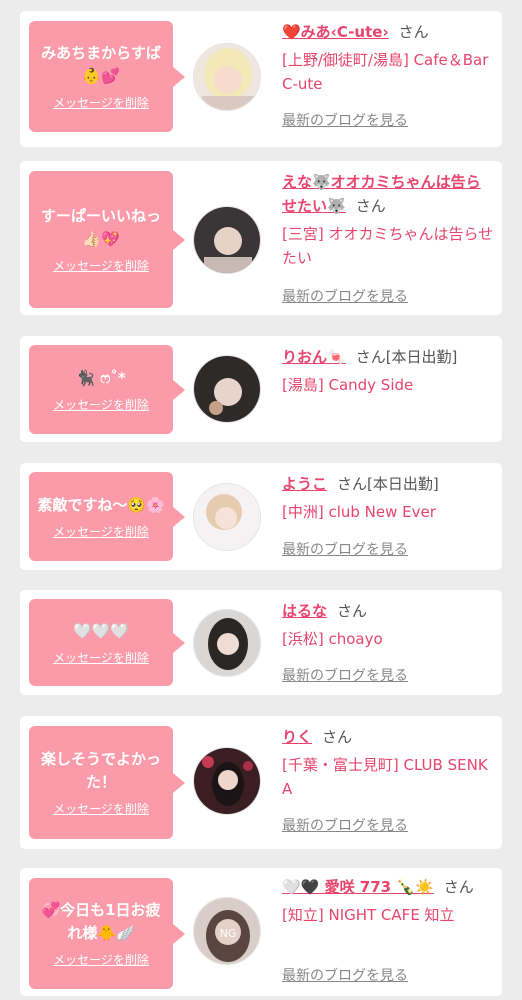 This screenshot has height=1000, width=522. Describe the element at coordinates (107, 516) in the screenshot. I see `message-bubble: 素敵ですね〜🥺🌸 メッセージを削除` at that location.